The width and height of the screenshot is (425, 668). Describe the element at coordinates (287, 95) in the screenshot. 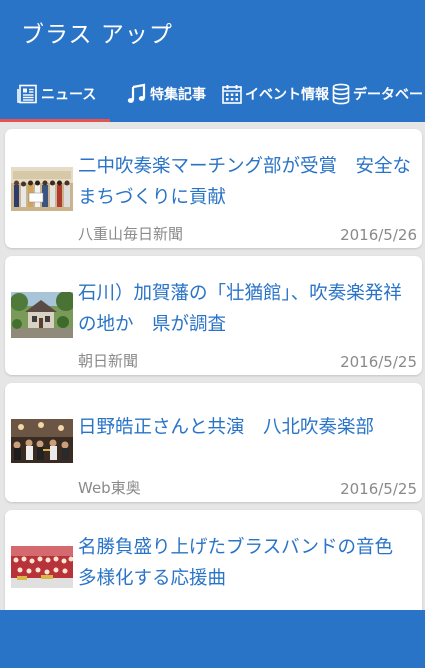

I see `tab-events-label: イベント情報` at that location.